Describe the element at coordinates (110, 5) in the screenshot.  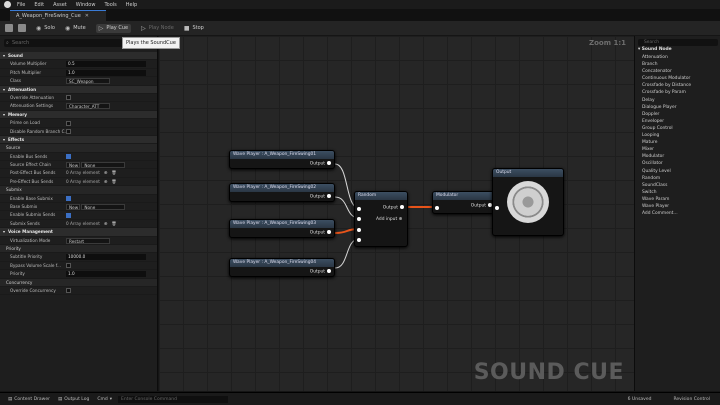
I see `menu-tools: Tools` at that location.